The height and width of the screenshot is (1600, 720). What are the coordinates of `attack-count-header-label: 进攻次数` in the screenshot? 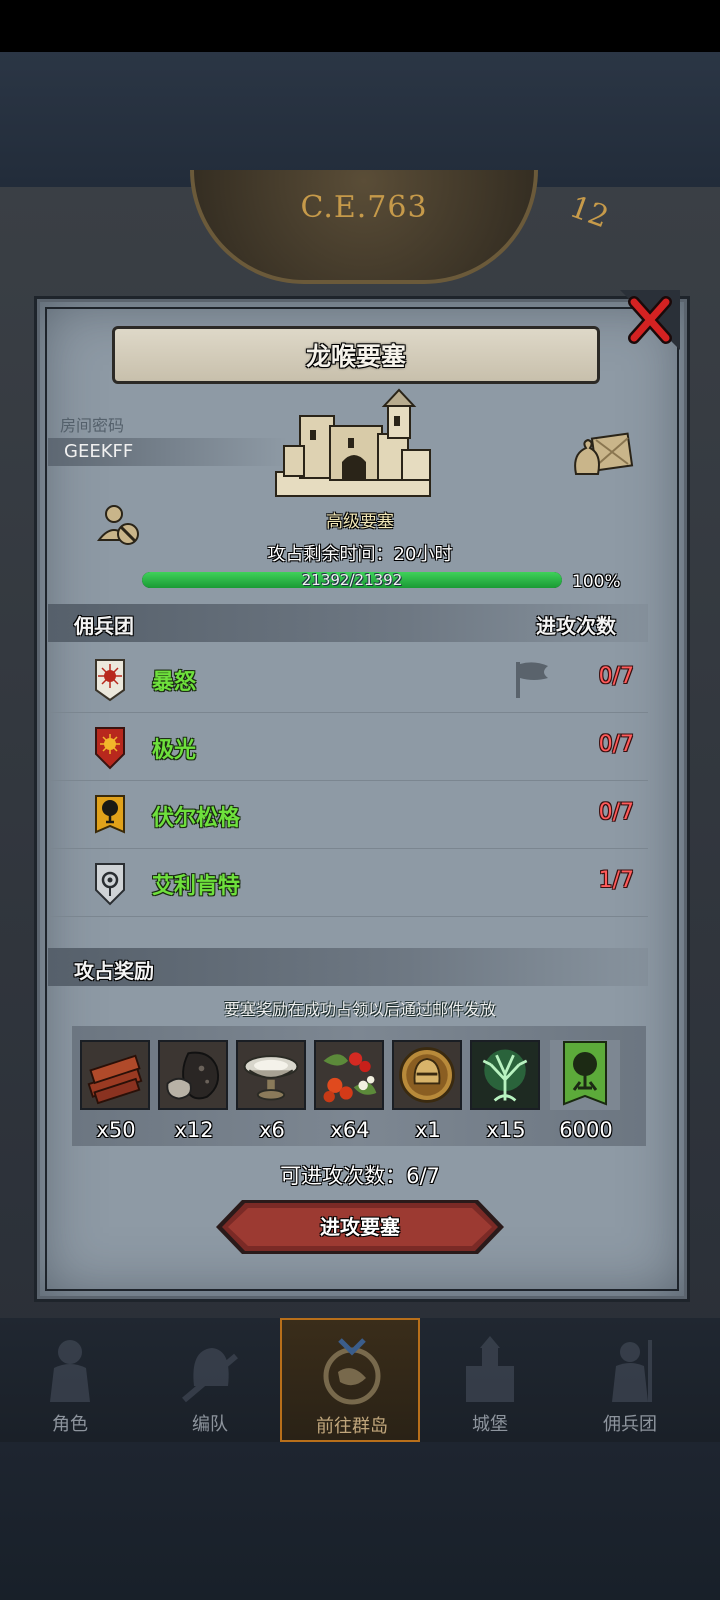 It's located at (576, 626).